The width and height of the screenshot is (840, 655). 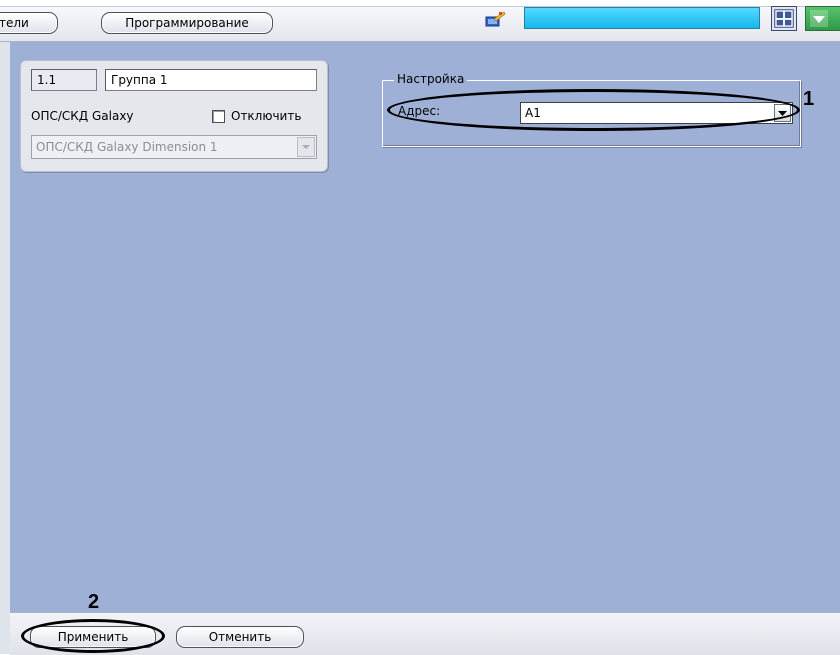 I want to click on disable-checkbox, so click(x=218, y=116).